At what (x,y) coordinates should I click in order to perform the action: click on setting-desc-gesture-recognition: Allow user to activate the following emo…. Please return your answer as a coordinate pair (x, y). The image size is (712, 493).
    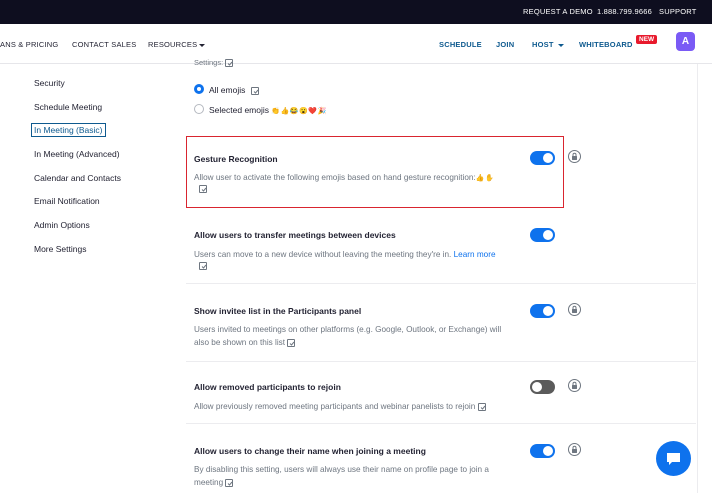
    Looking at the image, I should click on (344, 177).